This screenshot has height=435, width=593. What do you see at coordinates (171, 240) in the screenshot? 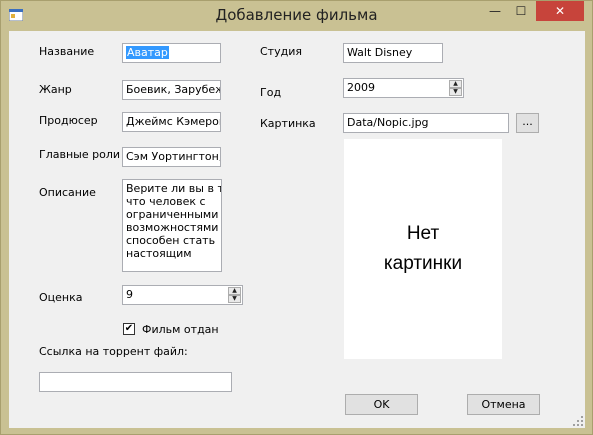
I see `description-line: способен стать` at bounding box center [171, 240].